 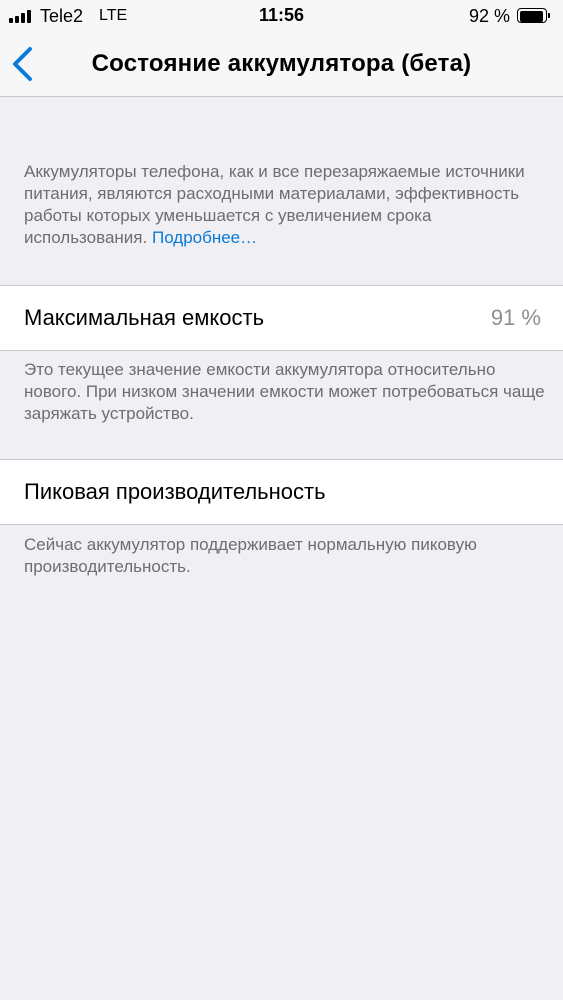 I want to click on battery-percentage: 92 %, so click(x=489, y=16).